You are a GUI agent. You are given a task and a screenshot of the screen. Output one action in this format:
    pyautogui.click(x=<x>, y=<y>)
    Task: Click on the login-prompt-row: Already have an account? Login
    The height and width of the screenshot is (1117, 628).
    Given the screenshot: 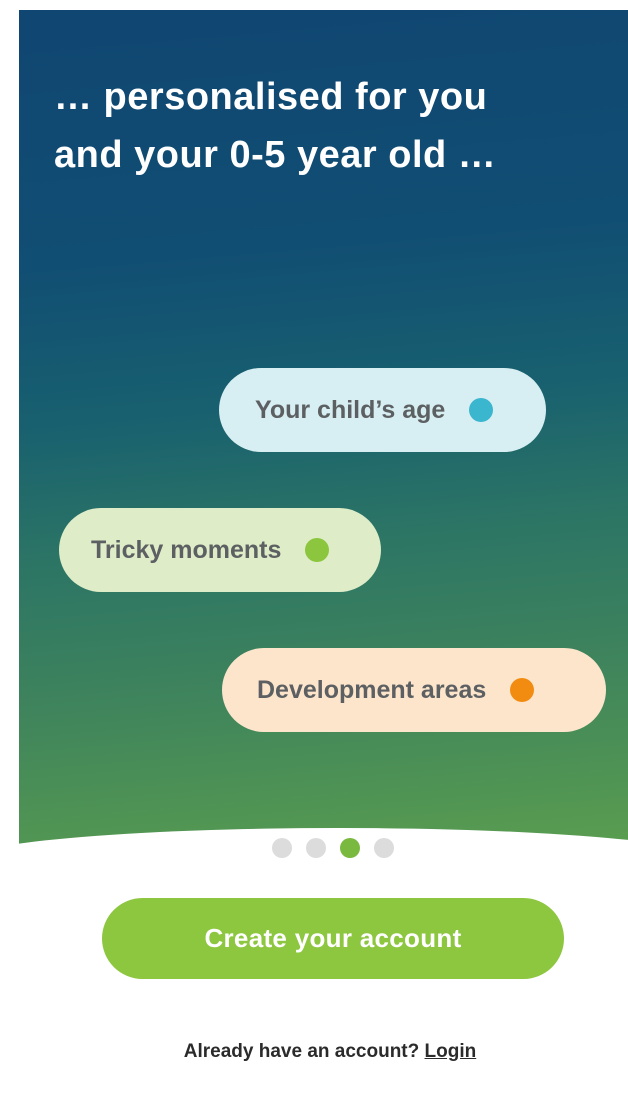 What is the action you would take?
    pyautogui.click(x=314, y=1052)
    